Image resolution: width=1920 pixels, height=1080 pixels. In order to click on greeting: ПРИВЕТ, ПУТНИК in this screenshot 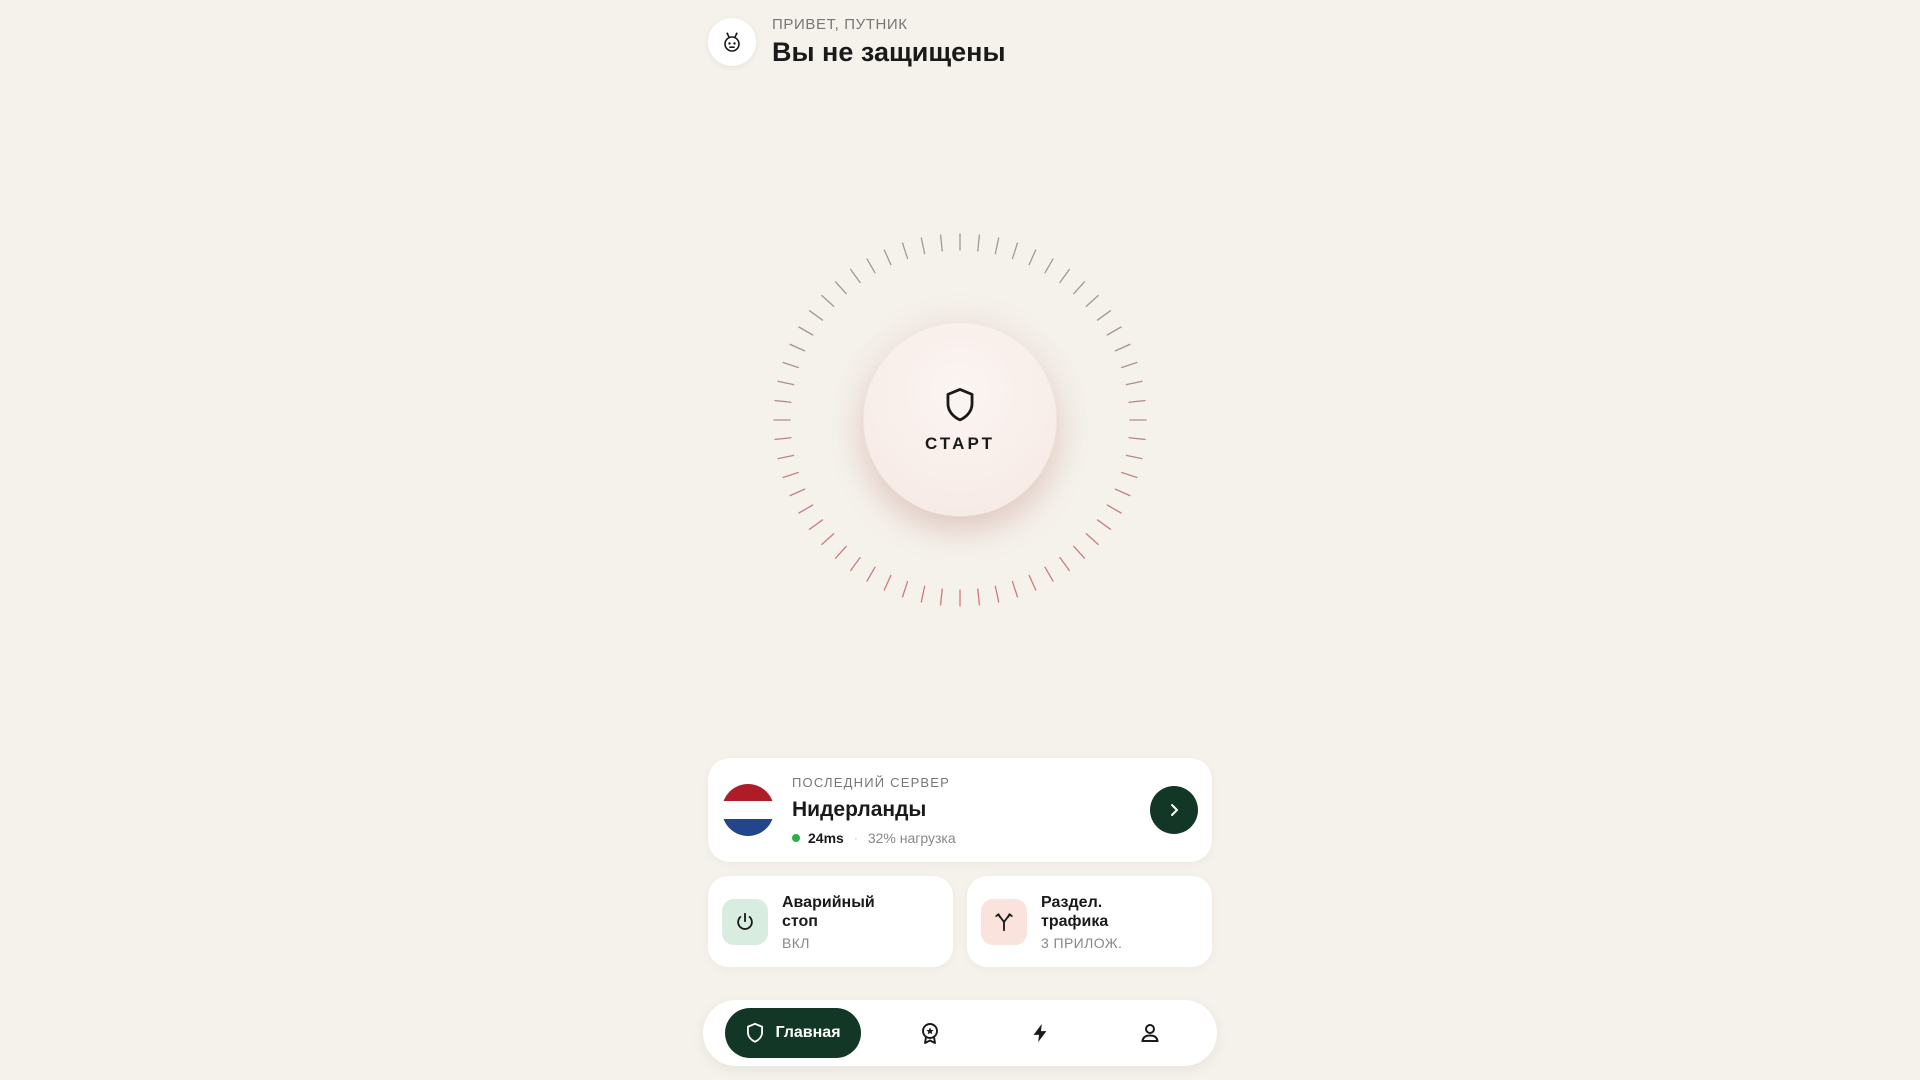, I will do `click(840, 24)`.